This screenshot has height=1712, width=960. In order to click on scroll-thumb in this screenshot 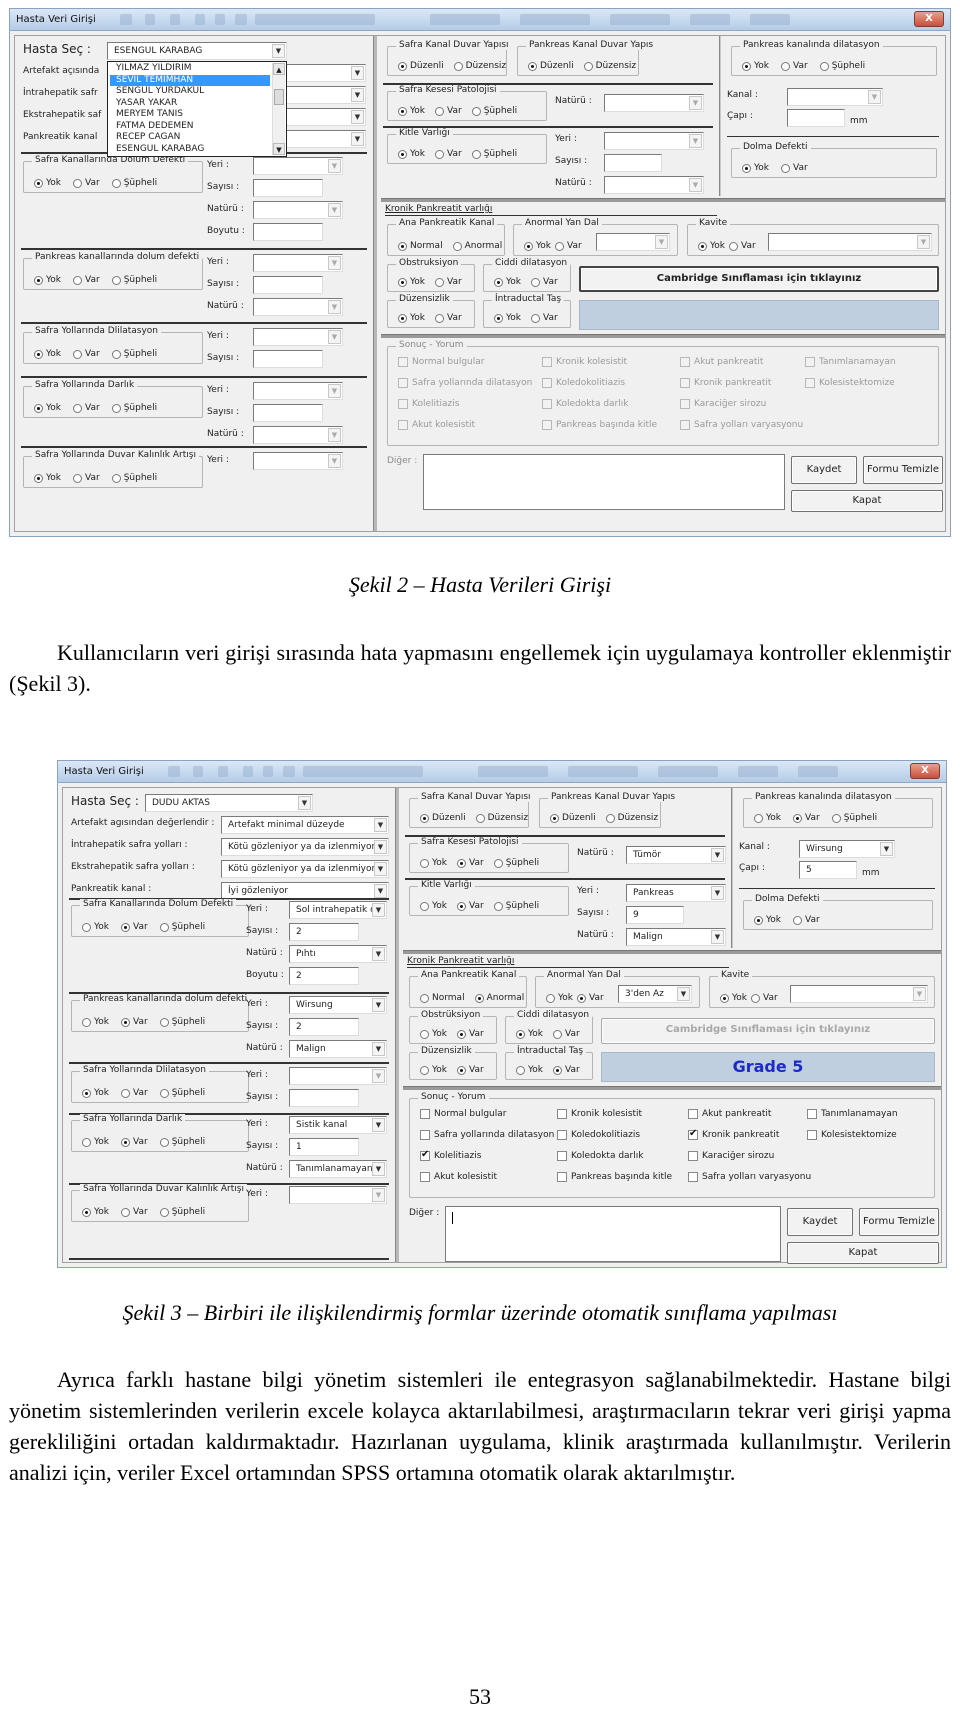, I will do `click(279, 97)`.